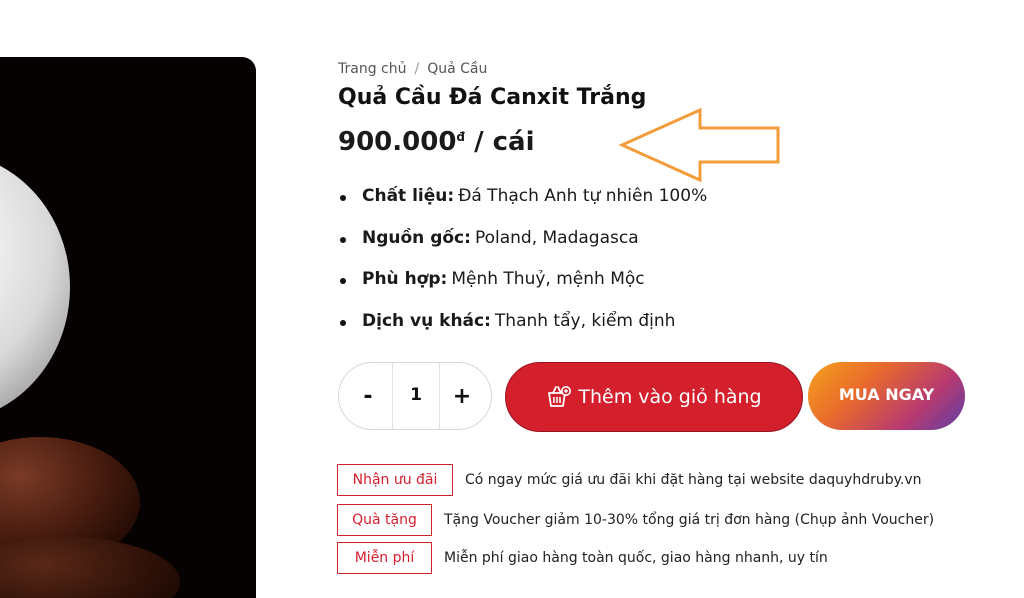 This screenshot has width=1024, height=598. I want to click on breadcrumb: Trang chủ / Quả Cầu, so click(412, 69).